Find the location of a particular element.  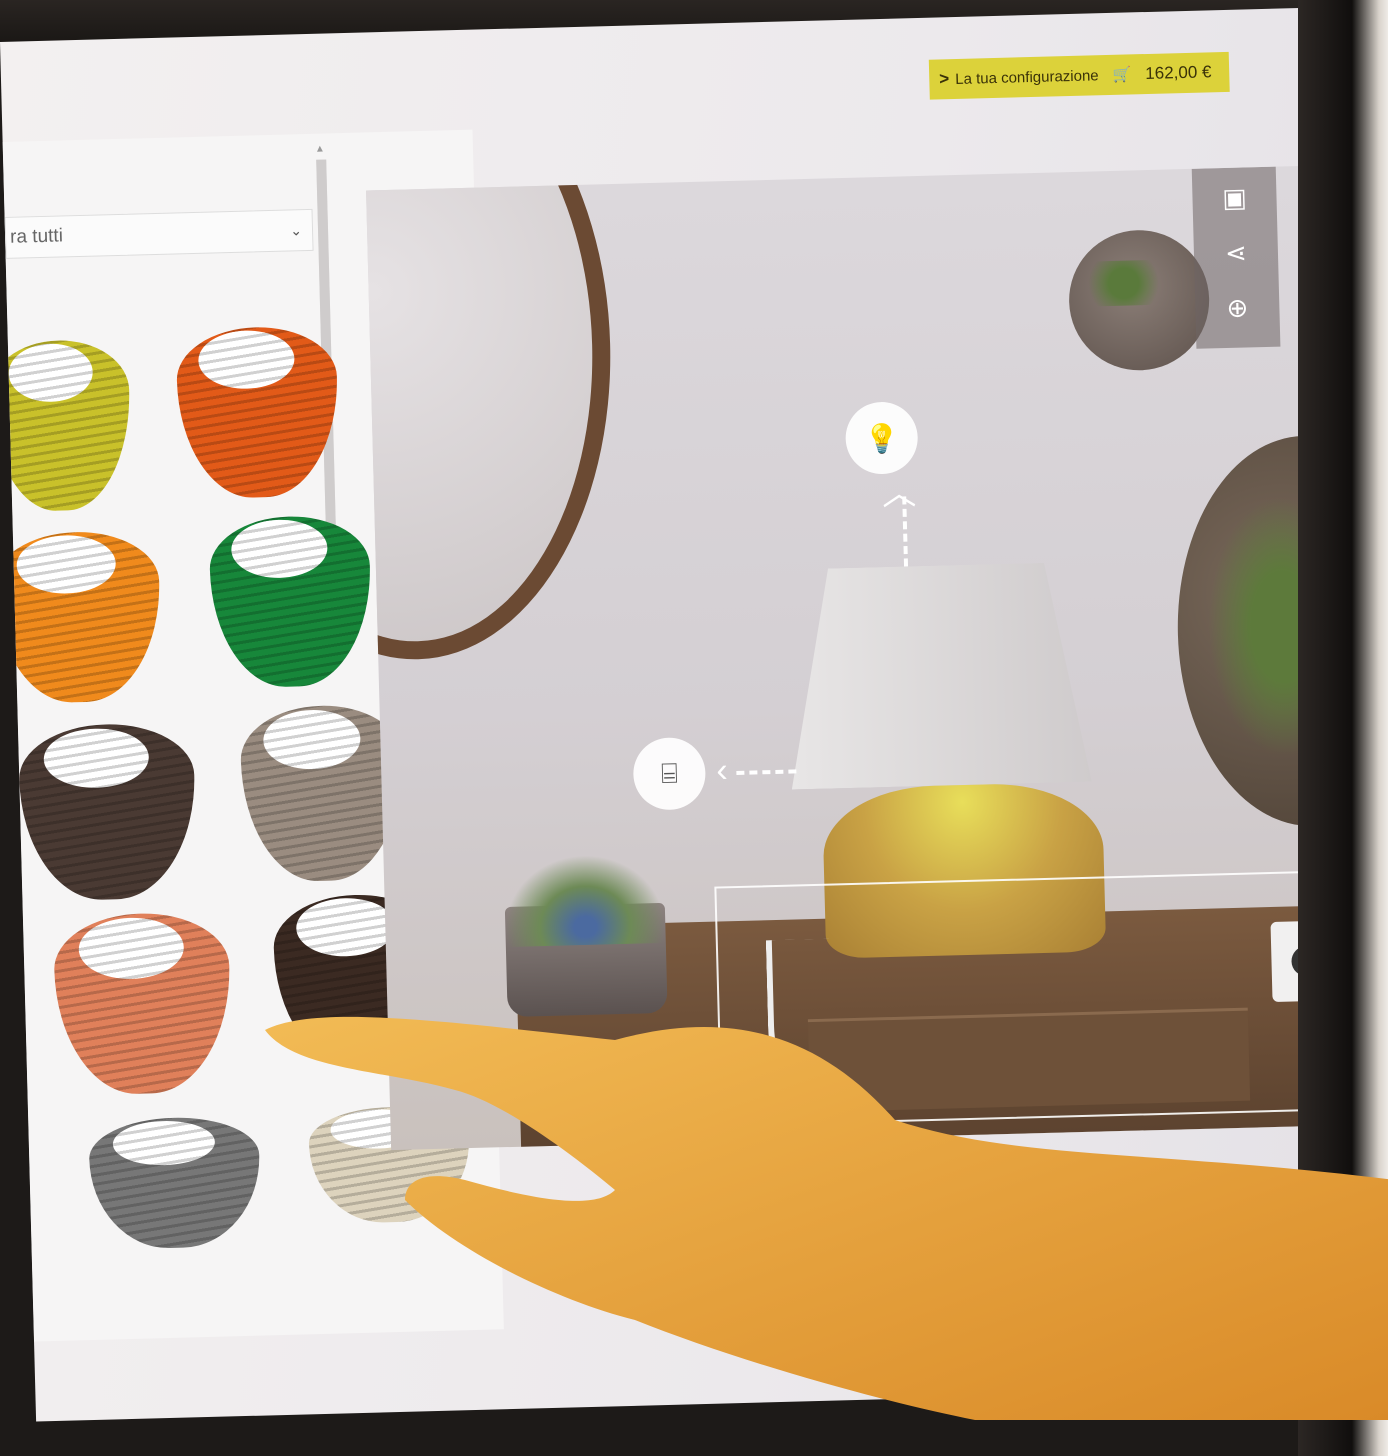

swatch-orange is located at coordinates (81, 617).